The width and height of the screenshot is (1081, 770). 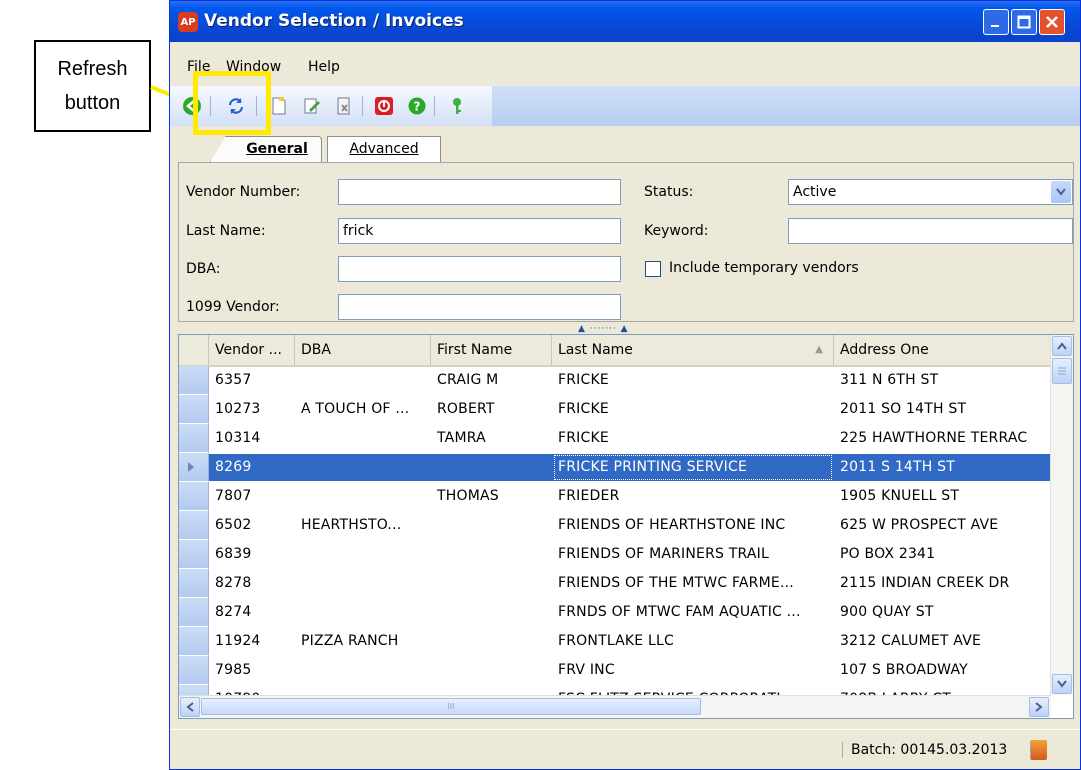 What do you see at coordinates (198, 67) in the screenshot?
I see `menu-file: File` at bounding box center [198, 67].